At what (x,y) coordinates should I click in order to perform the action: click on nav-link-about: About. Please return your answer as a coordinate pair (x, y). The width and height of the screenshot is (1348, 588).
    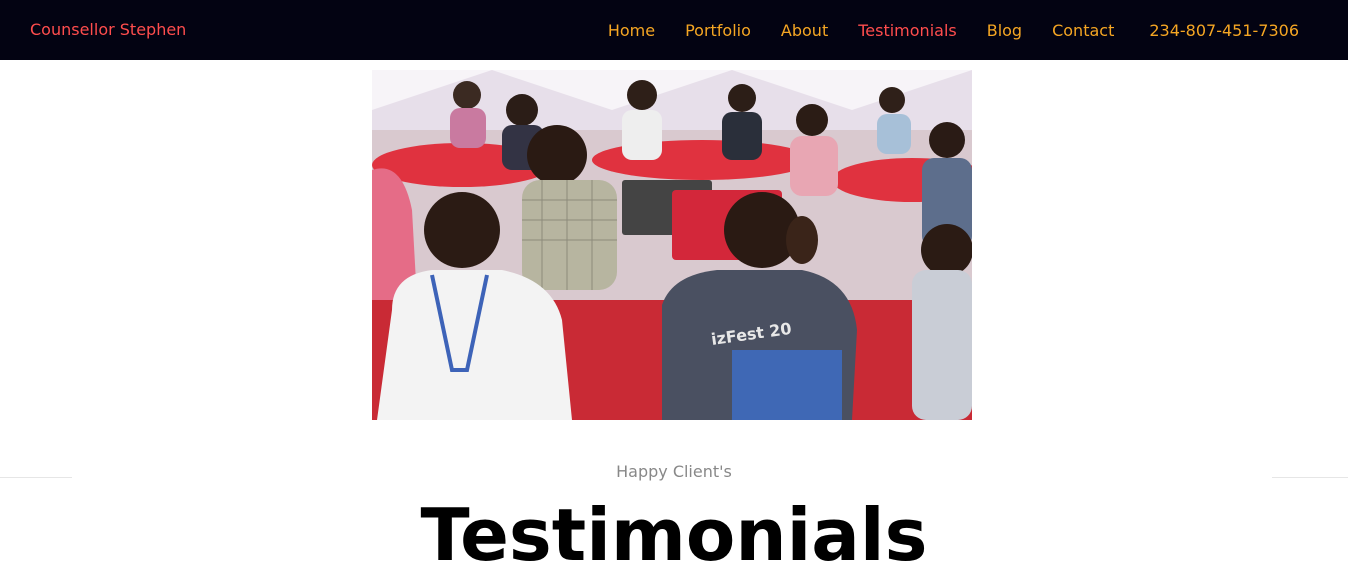
    Looking at the image, I should click on (804, 30).